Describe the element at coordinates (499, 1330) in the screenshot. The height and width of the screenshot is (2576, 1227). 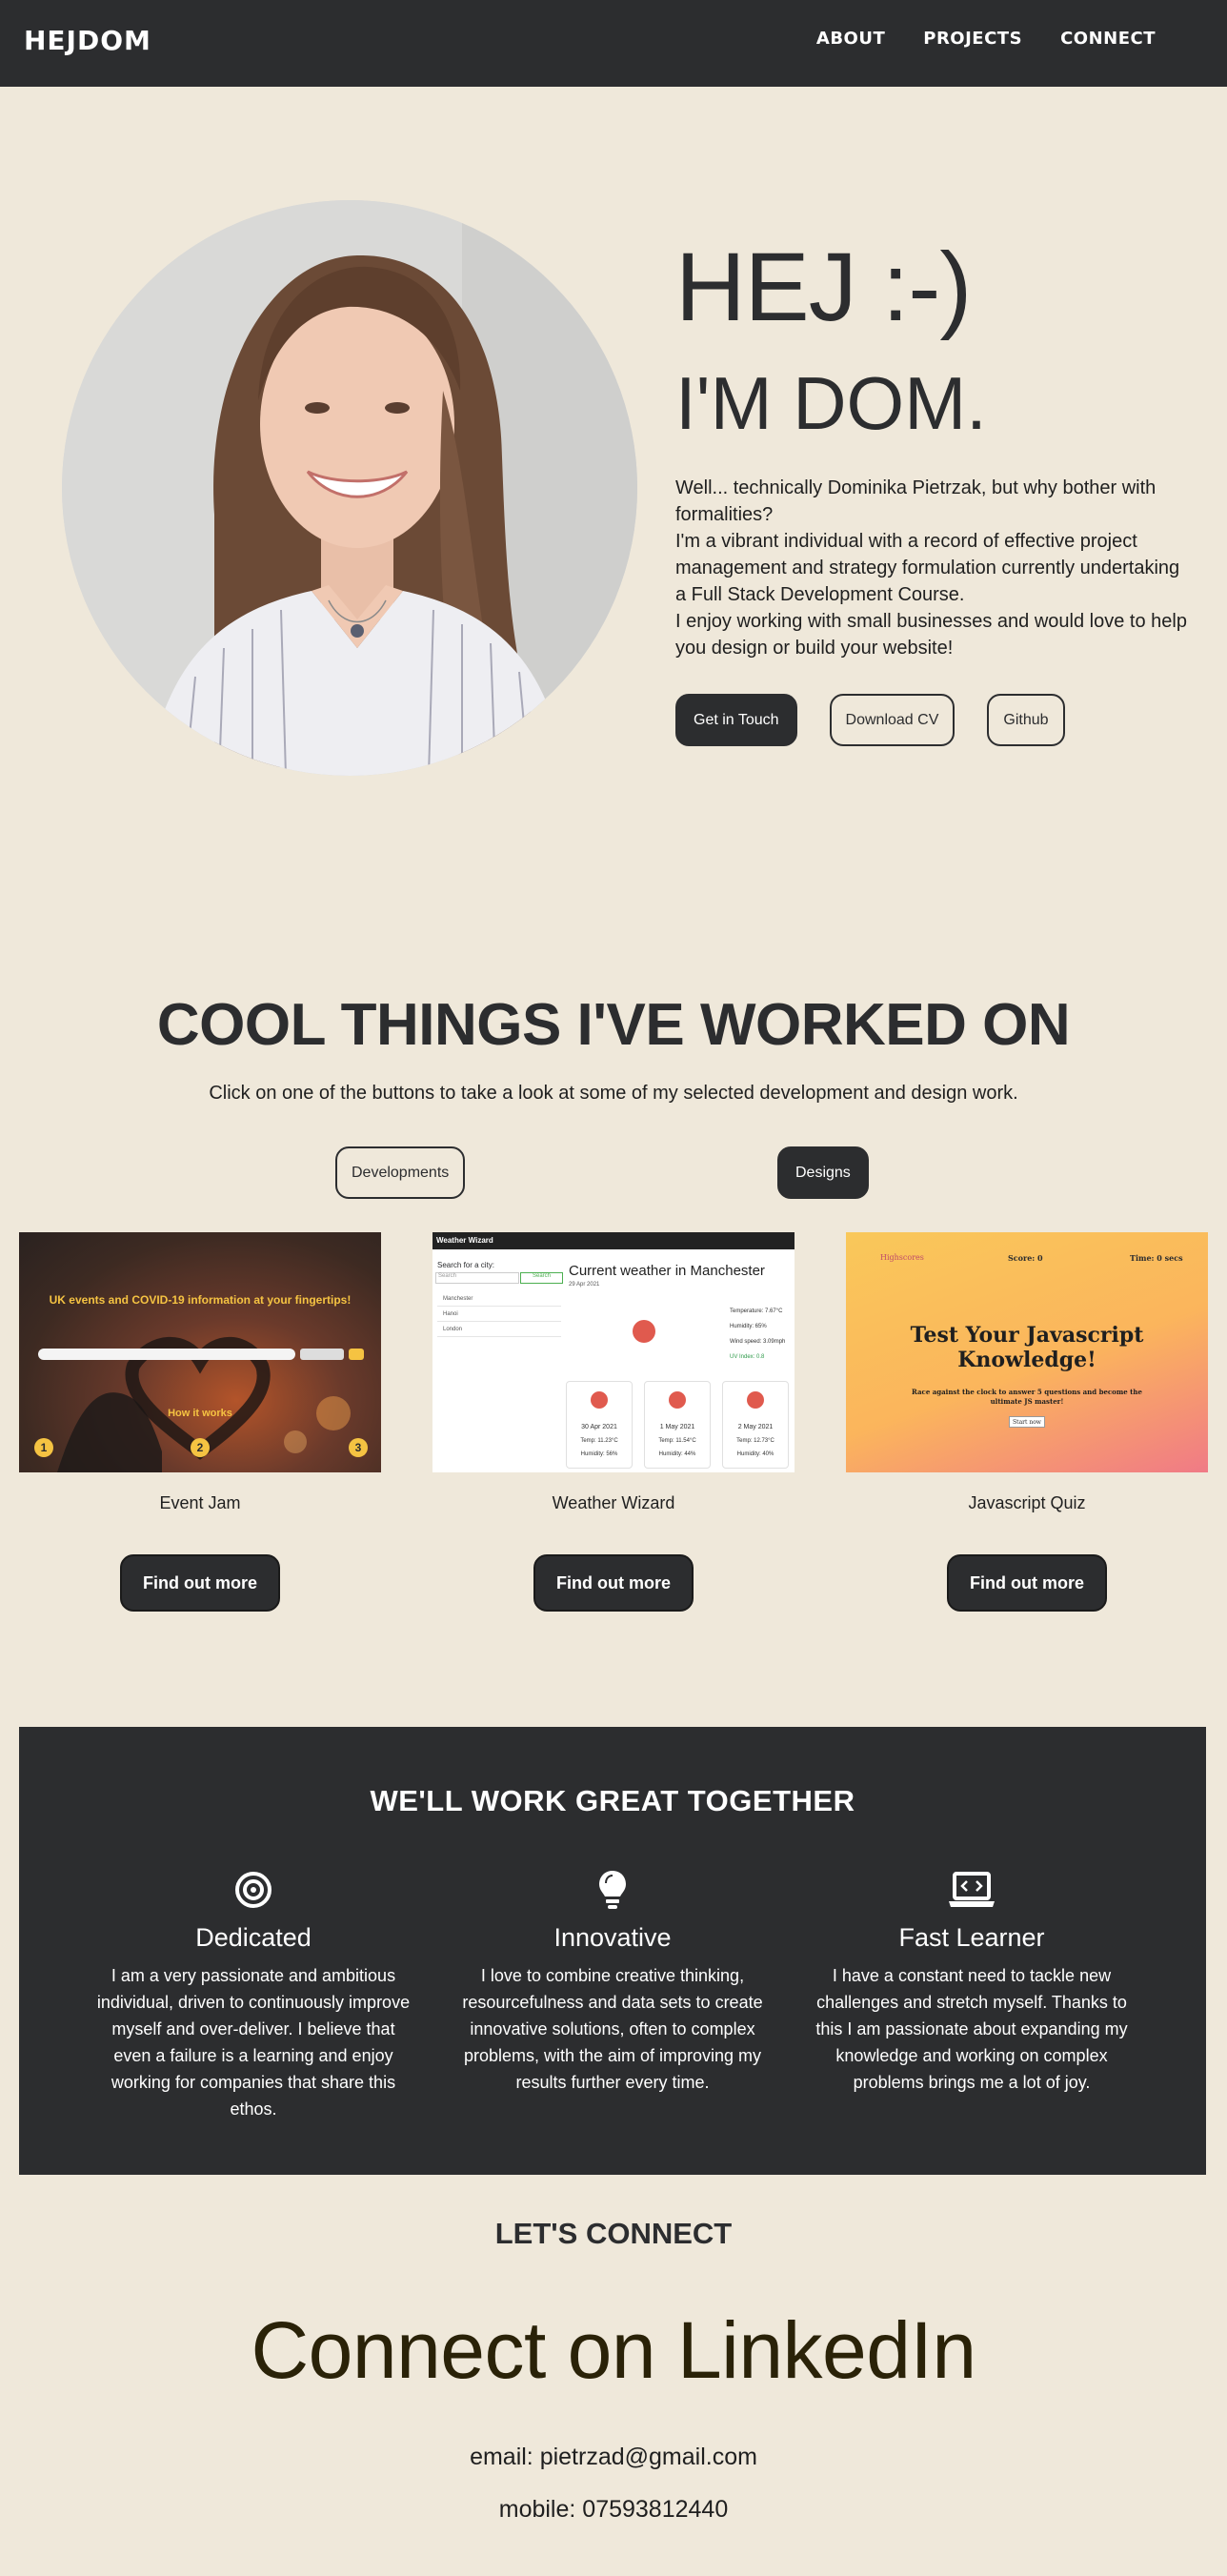
I see `weather-city-item: London` at that location.